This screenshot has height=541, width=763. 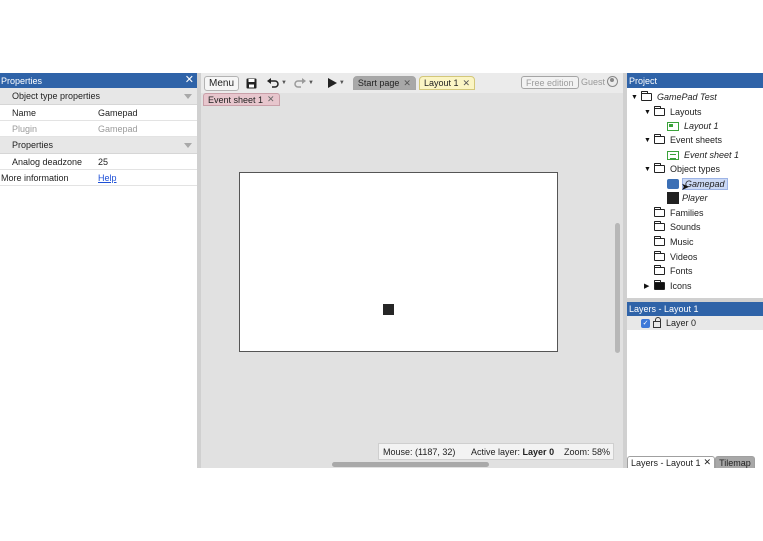 I want to click on property-row-analog-deadzone: Analog deadzone 25, so click(x=98, y=162).